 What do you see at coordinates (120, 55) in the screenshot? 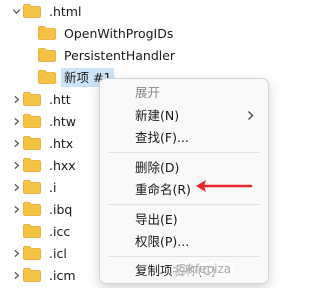
I see `tree-node-label: PersistentHandler` at bounding box center [120, 55].